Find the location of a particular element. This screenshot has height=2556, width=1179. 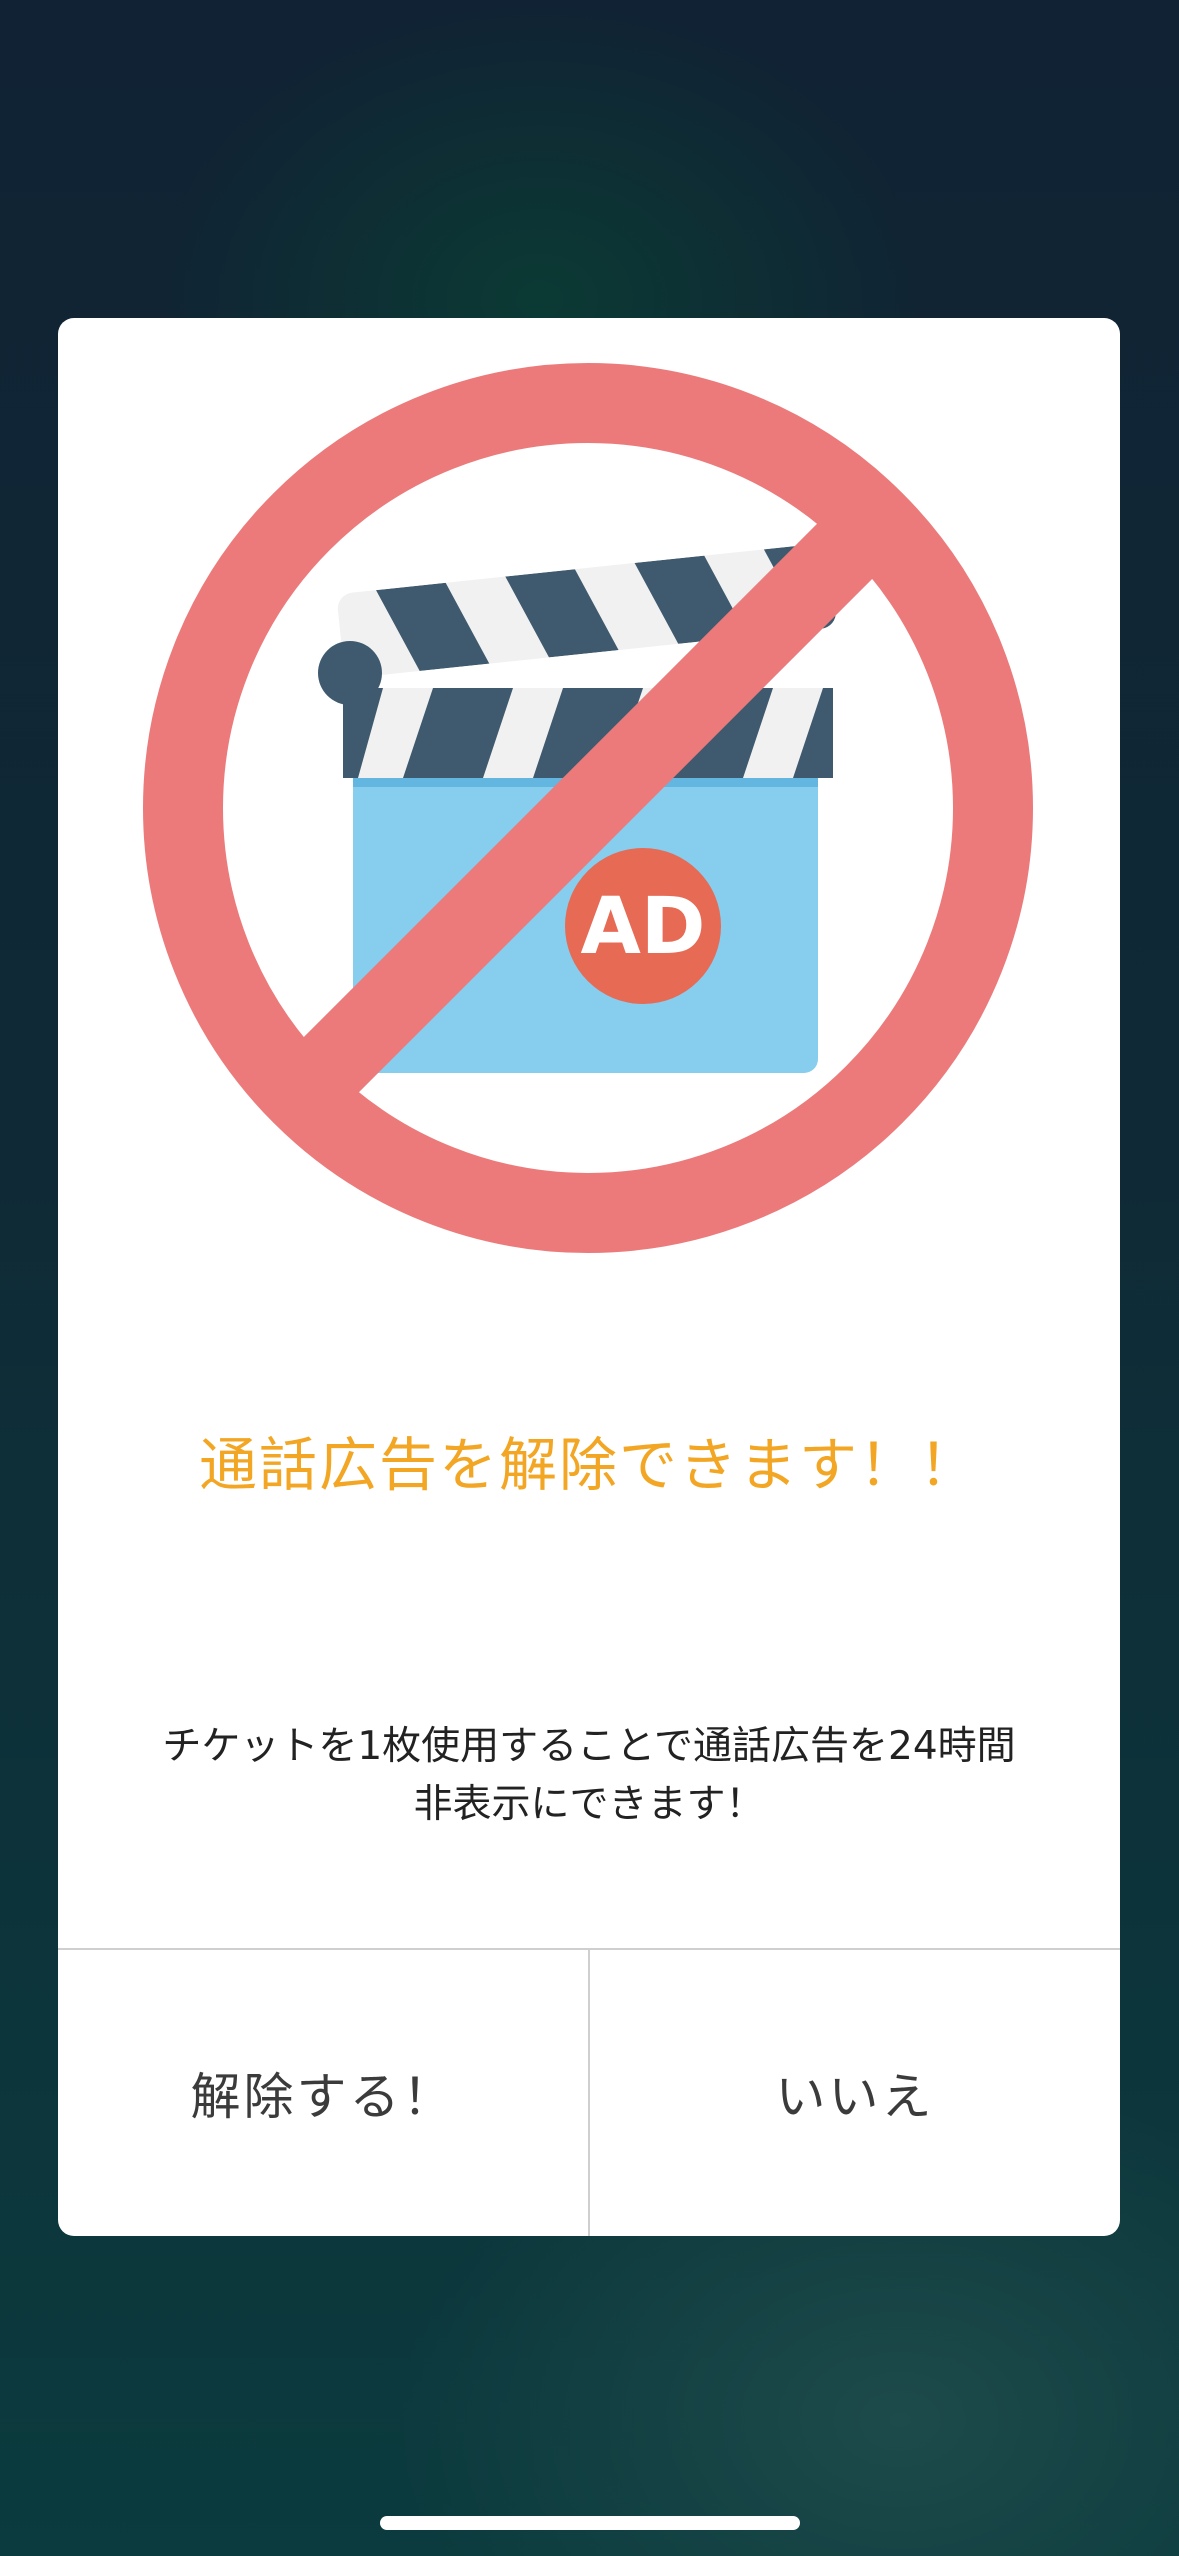

cancel-button: いいえ is located at coordinates (854, 2093).